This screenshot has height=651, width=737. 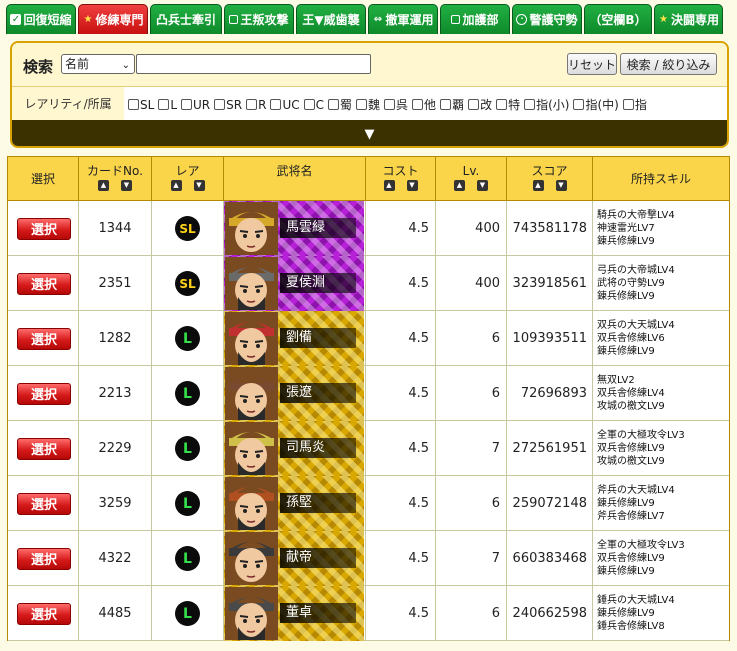 I want to click on tab-retreat-operation: ⇔ 撤軍運用, so click(x=403, y=19).